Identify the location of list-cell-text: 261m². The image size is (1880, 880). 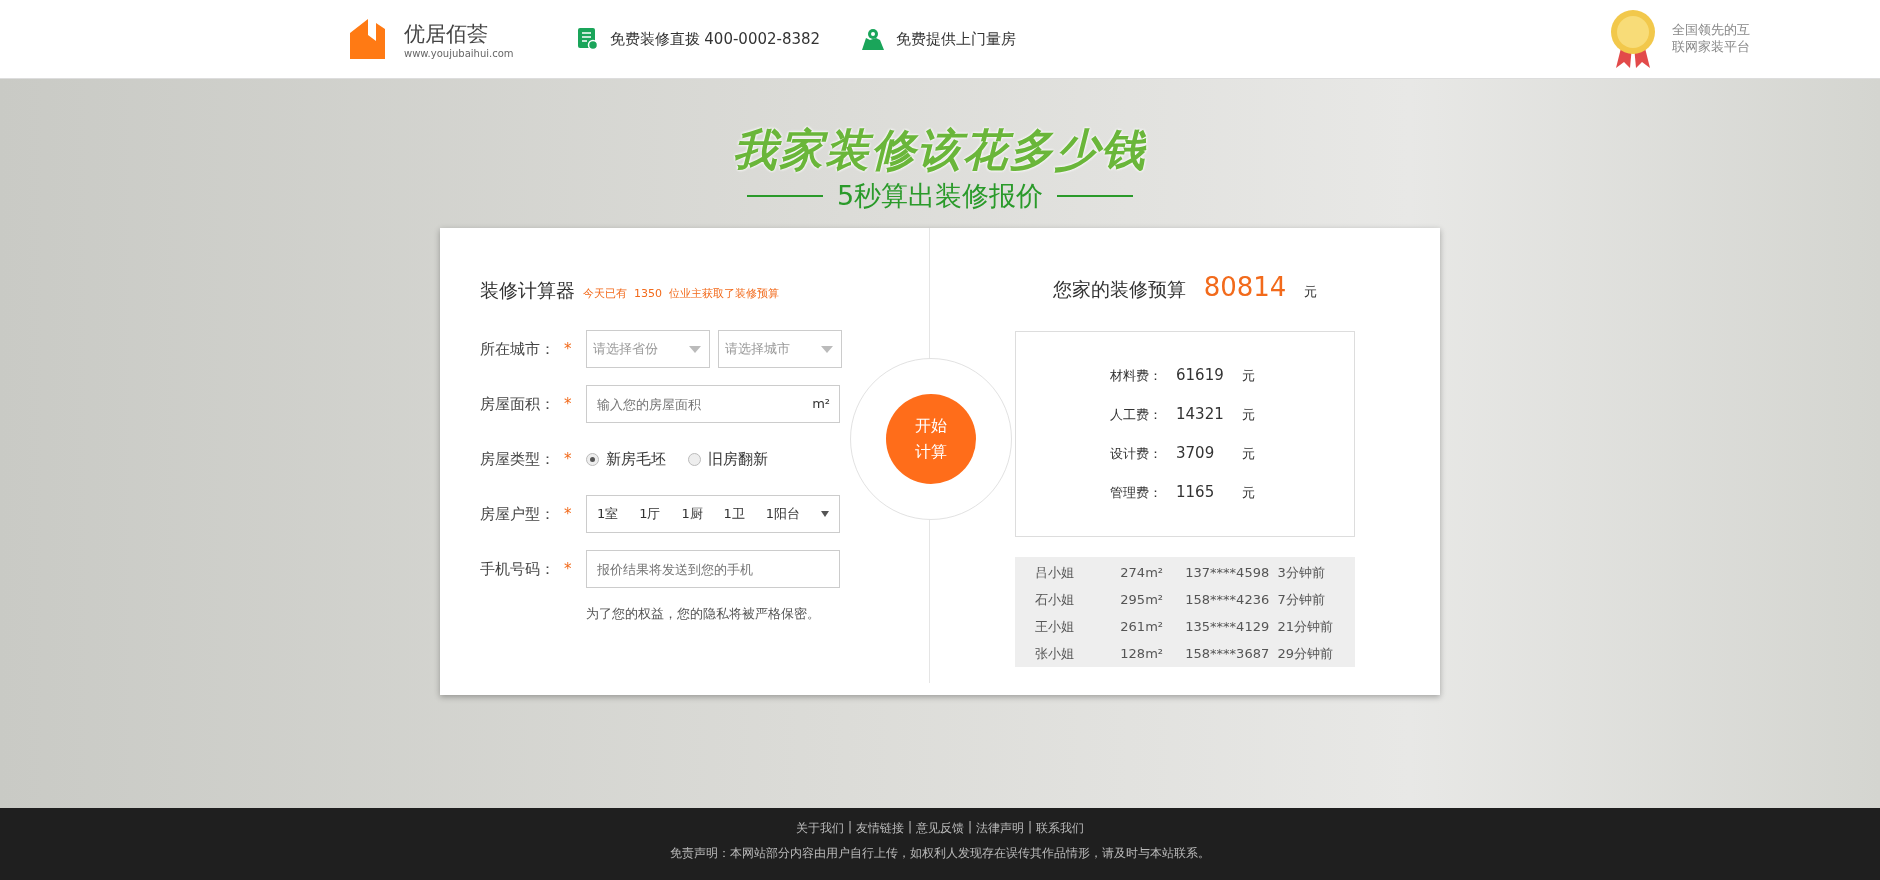
(1142, 626).